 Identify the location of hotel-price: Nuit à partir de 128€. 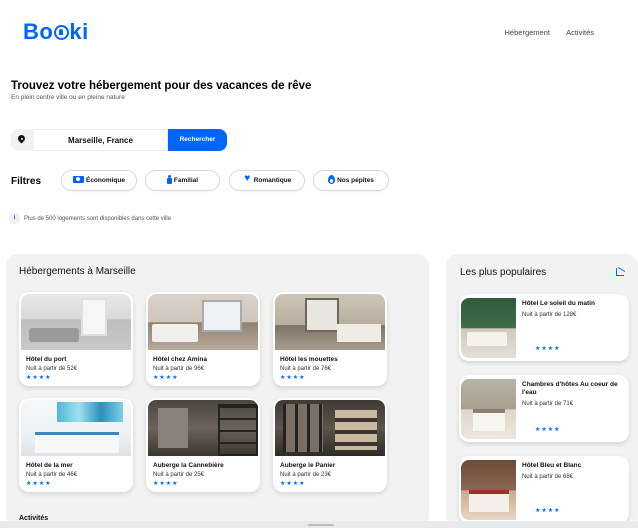
(549, 315).